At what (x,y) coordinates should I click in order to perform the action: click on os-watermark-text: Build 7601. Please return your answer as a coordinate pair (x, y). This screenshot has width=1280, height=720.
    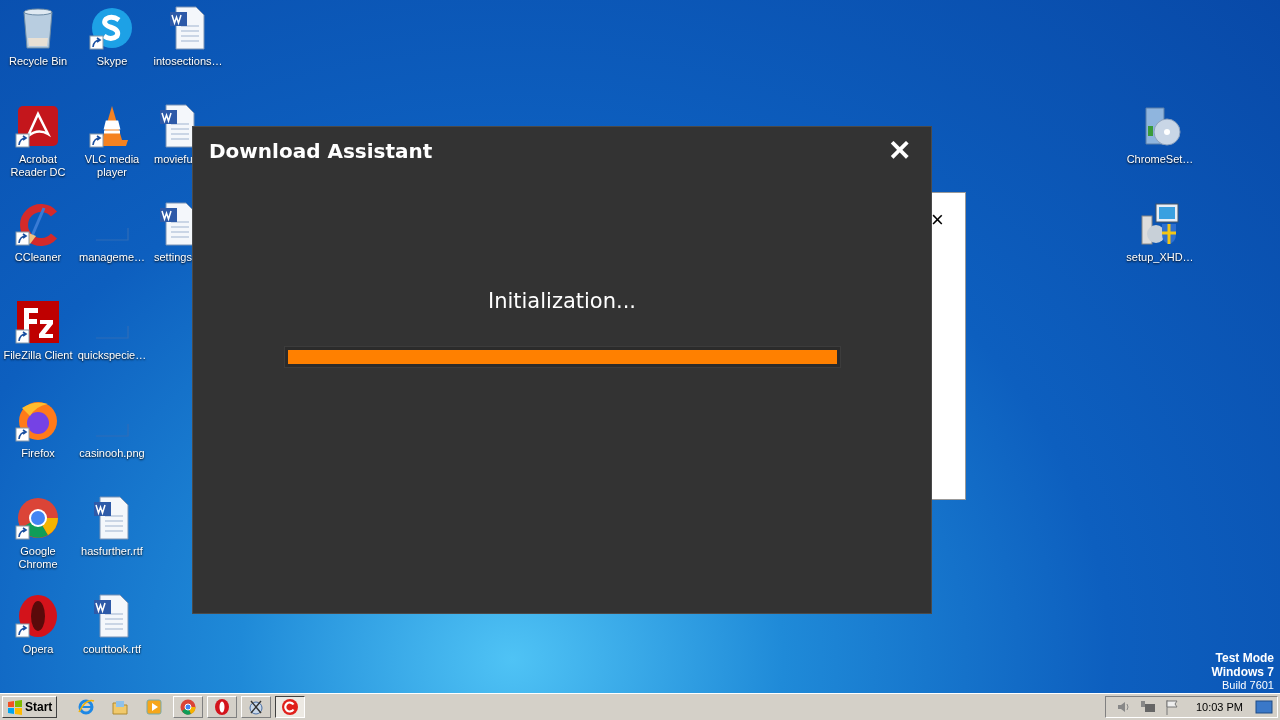
    Looking at the image, I should click on (1248, 685).